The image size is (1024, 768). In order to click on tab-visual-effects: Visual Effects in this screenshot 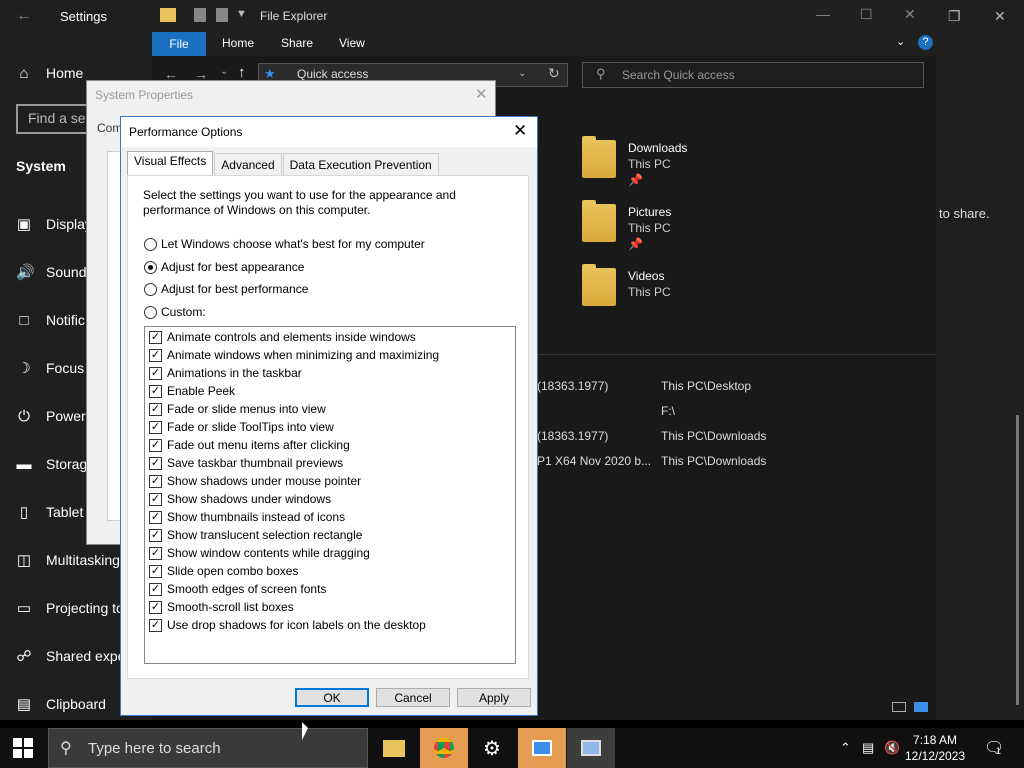, I will do `click(170, 163)`.